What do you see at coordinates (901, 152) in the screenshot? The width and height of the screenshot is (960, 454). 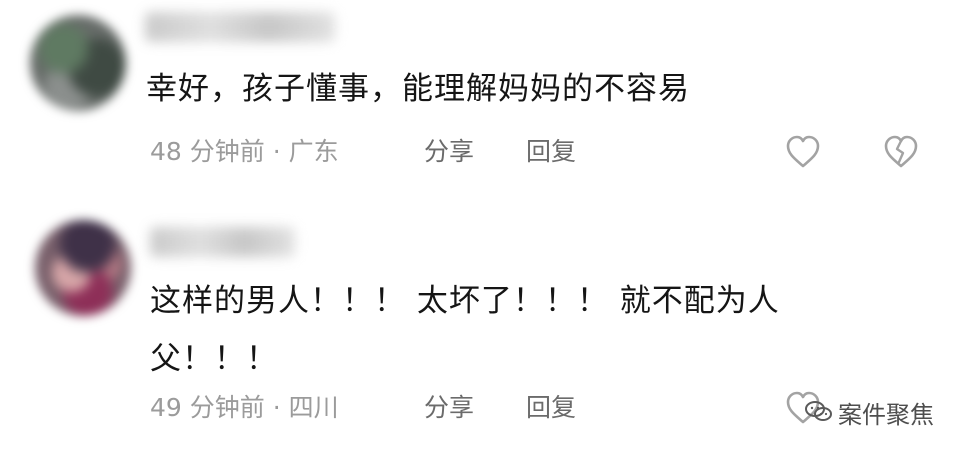 I see `broken-heart-outline-icon` at bounding box center [901, 152].